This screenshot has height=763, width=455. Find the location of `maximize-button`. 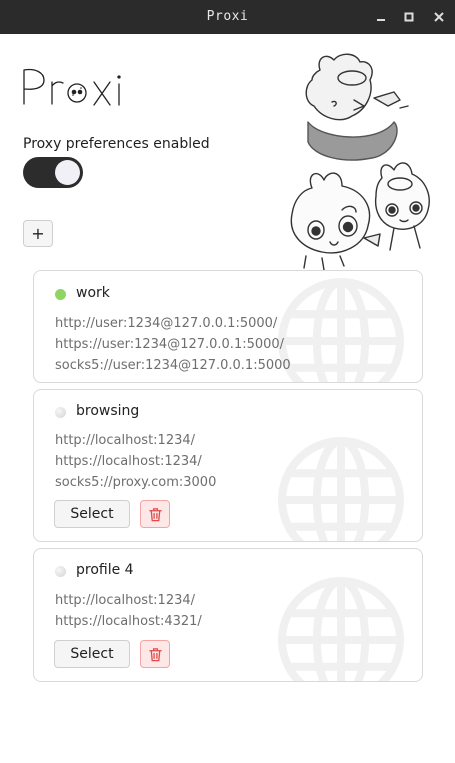

maximize-button is located at coordinates (409, 17).